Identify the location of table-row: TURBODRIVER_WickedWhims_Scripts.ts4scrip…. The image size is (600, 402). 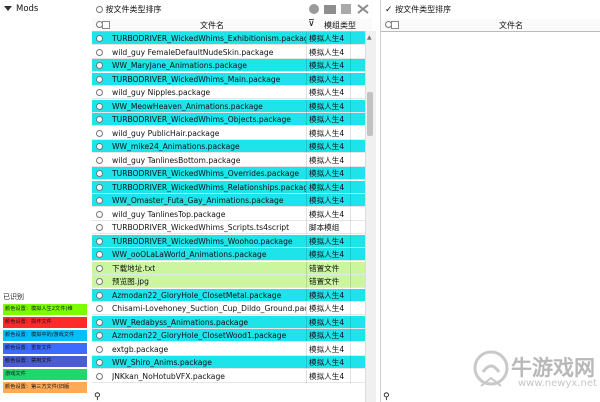
(232, 227).